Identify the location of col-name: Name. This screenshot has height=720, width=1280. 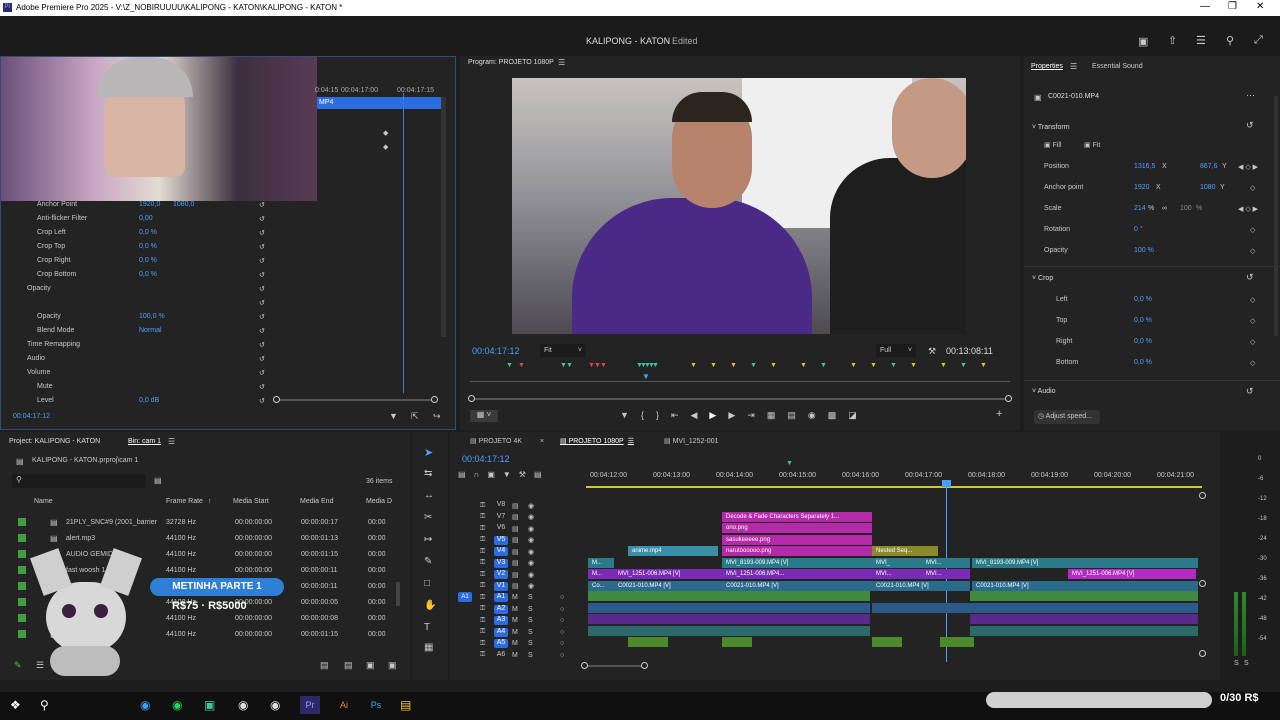
(43, 501).